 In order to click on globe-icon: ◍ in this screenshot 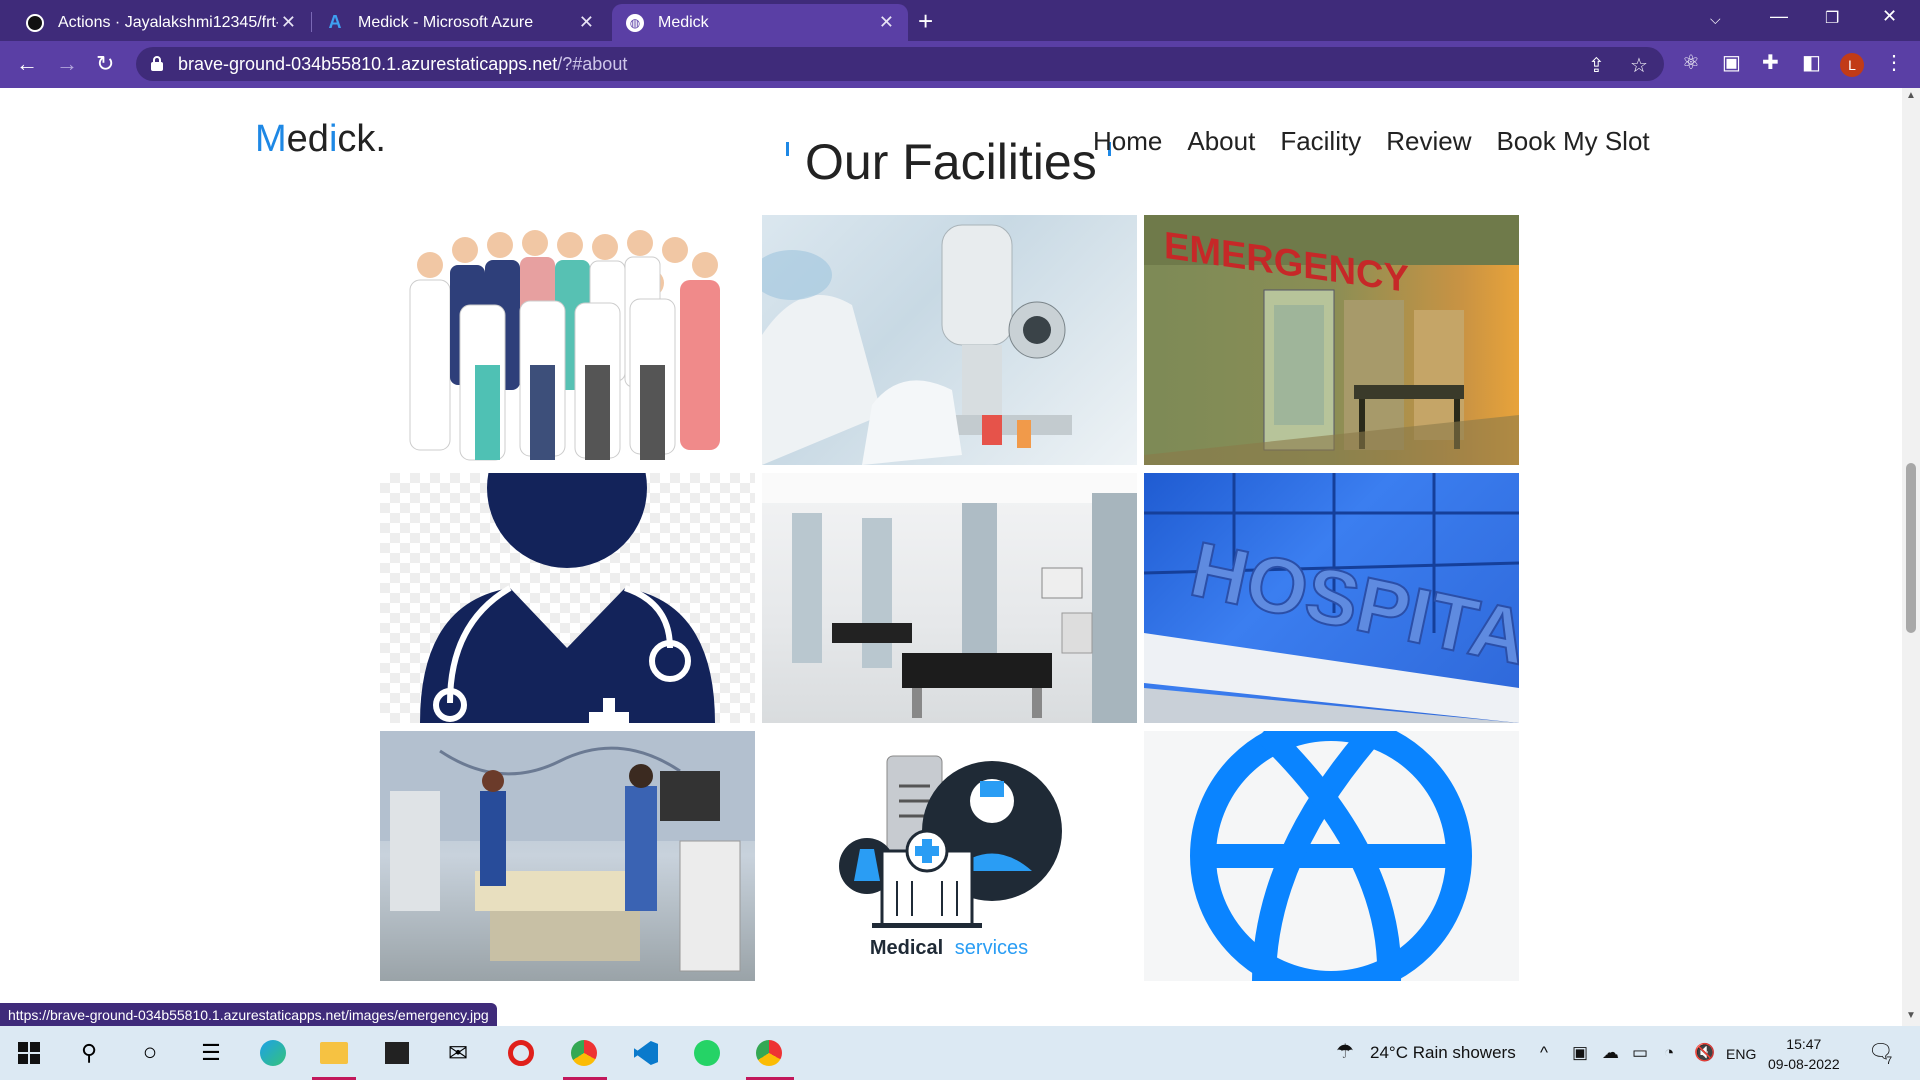, I will do `click(635, 22)`.